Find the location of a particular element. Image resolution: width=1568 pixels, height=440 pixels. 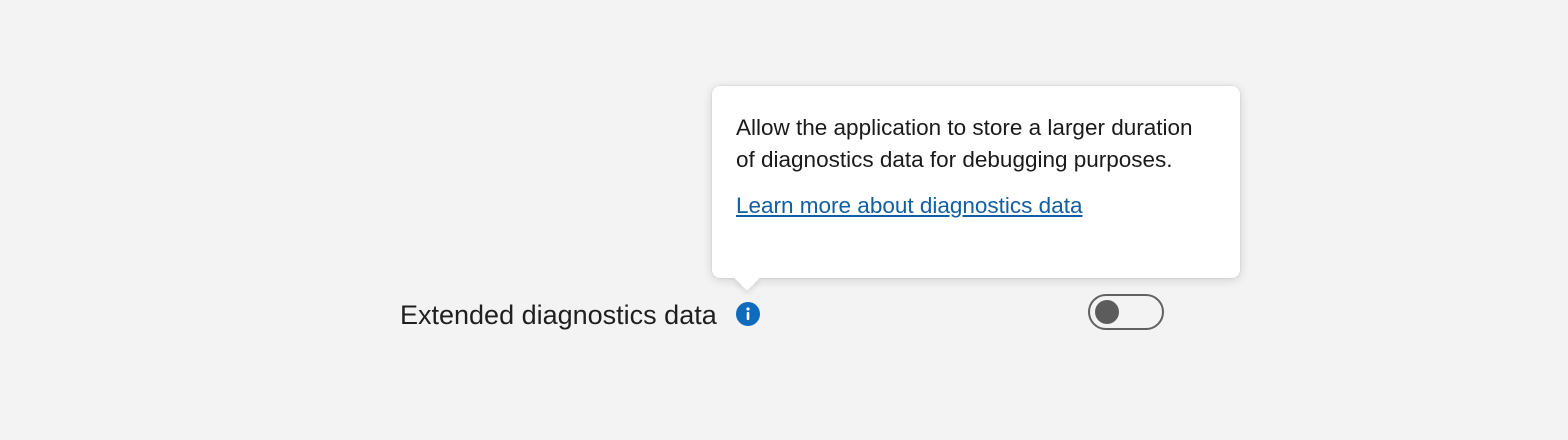

extended-diagnostics-setting-row: Extended diagnostics data is located at coordinates (785, 315).